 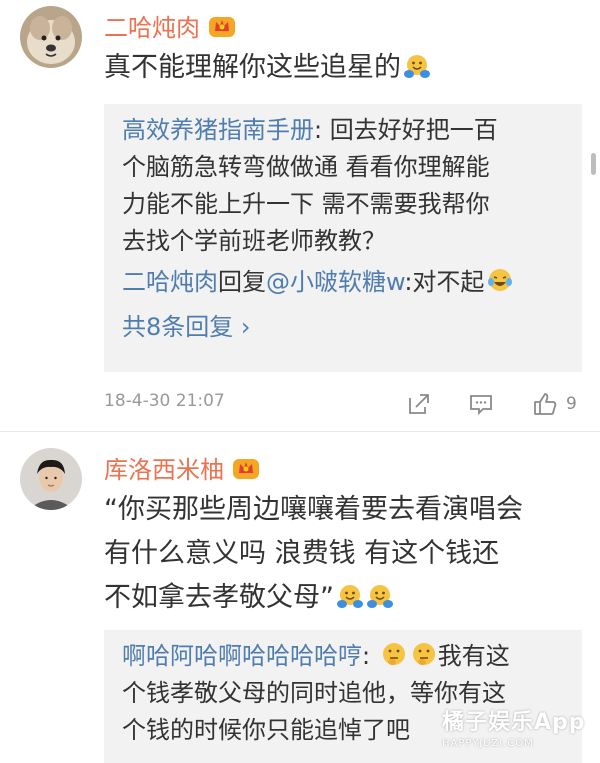 I want to click on reply-text-line: 个脑筋急转弯做做通 看看你理解能, so click(x=306, y=167).